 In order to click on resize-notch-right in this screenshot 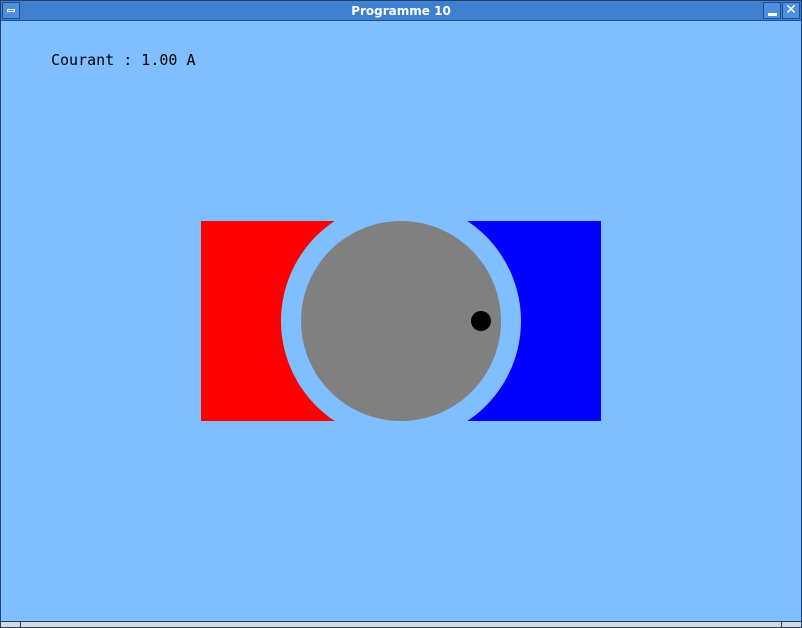, I will do `click(781, 625)`.